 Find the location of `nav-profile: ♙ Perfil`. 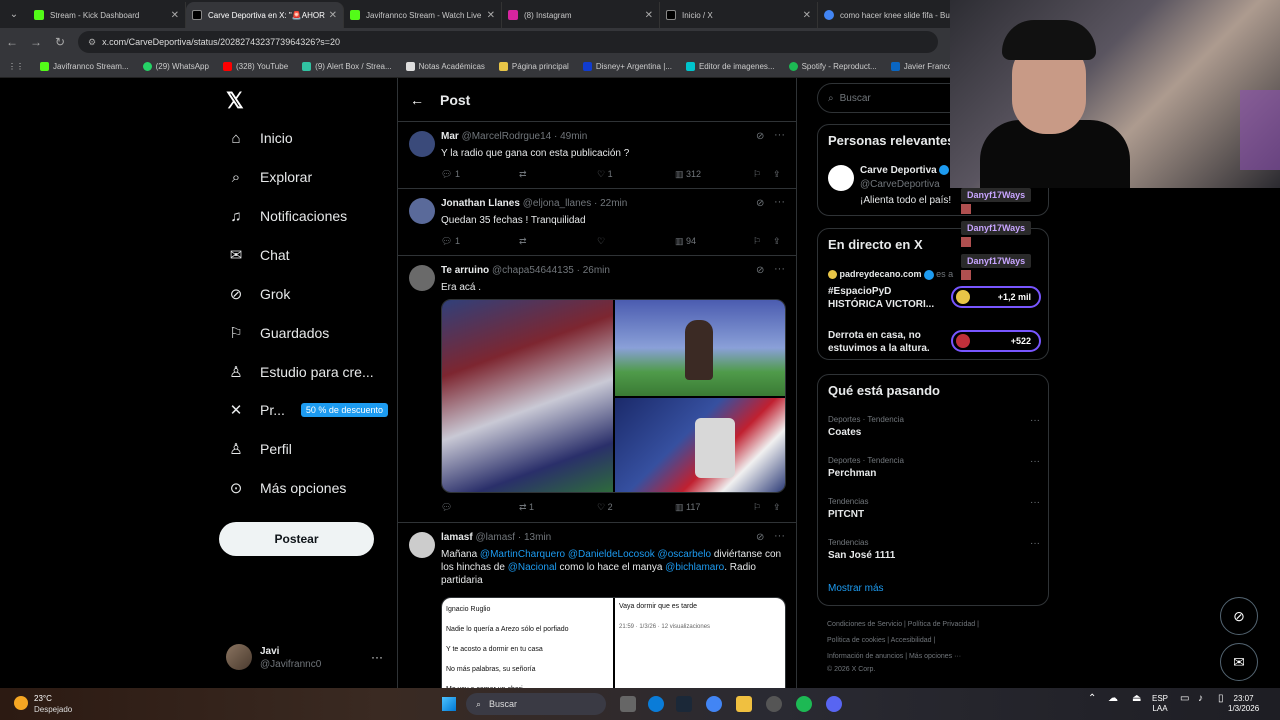

nav-profile: ♙ Perfil is located at coordinates (259, 449).